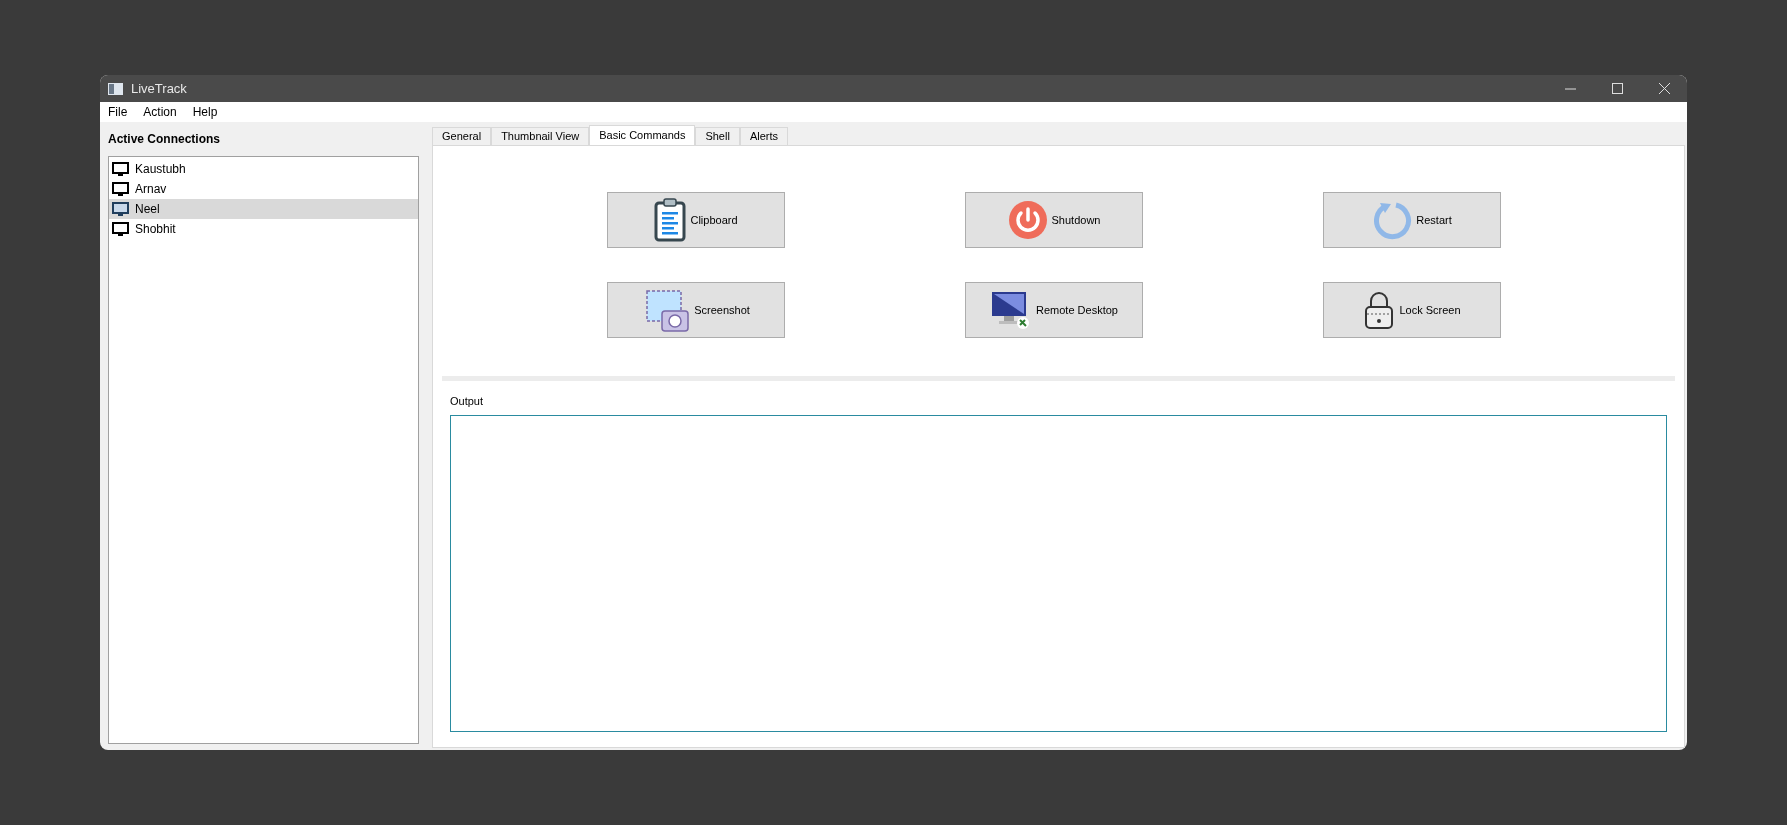 The height and width of the screenshot is (825, 1787). What do you see at coordinates (1054, 220) in the screenshot?
I see `command-button: Shutdown` at bounding box center [1054, 220].